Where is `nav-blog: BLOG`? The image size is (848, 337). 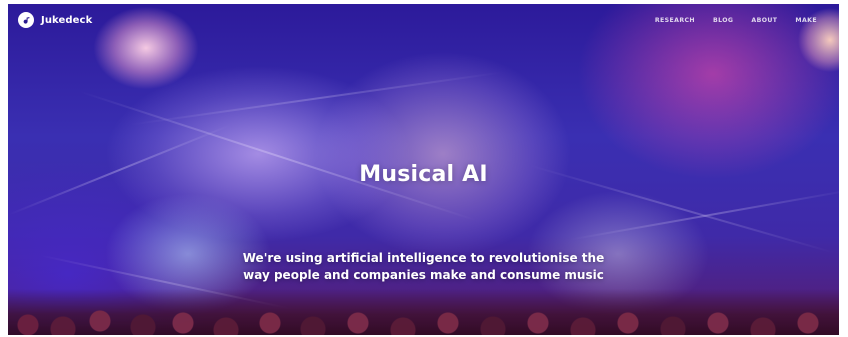 nav-blog: BLOG is located at coordinates (723, 20).